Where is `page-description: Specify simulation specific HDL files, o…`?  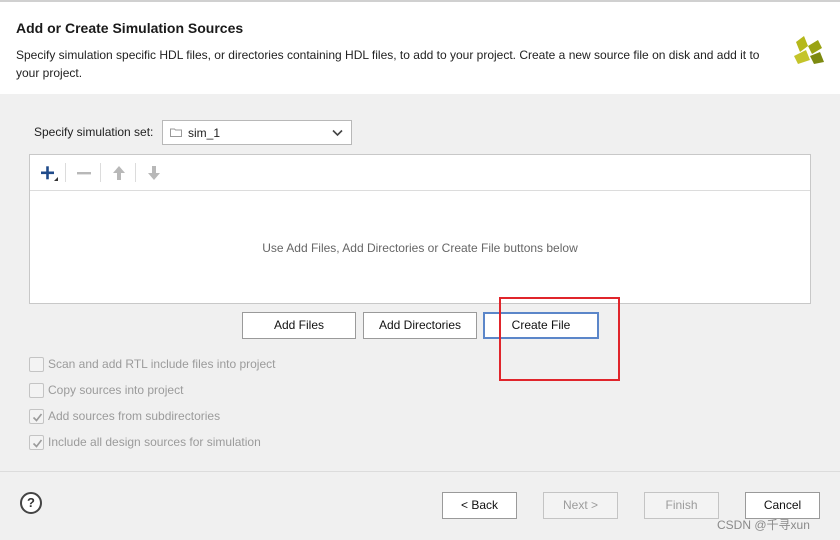
page-description: Specify simulation specific HDL files, o… is located at coordinates (388, 64).